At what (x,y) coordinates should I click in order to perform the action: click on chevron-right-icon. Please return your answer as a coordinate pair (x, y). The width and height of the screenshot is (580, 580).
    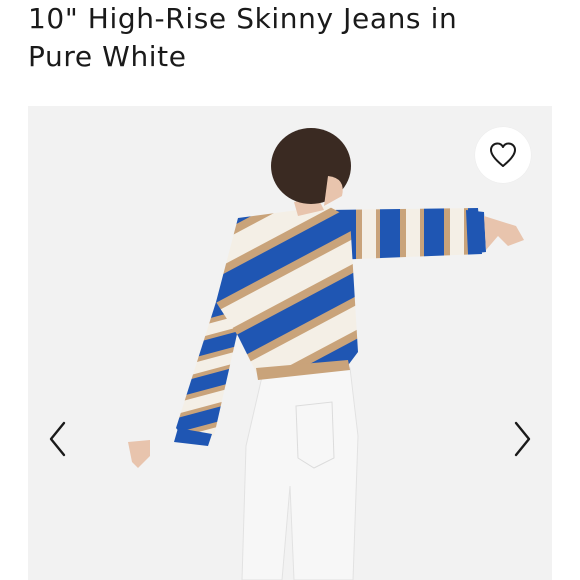
    Looking at the image, I should click on (522, 439).